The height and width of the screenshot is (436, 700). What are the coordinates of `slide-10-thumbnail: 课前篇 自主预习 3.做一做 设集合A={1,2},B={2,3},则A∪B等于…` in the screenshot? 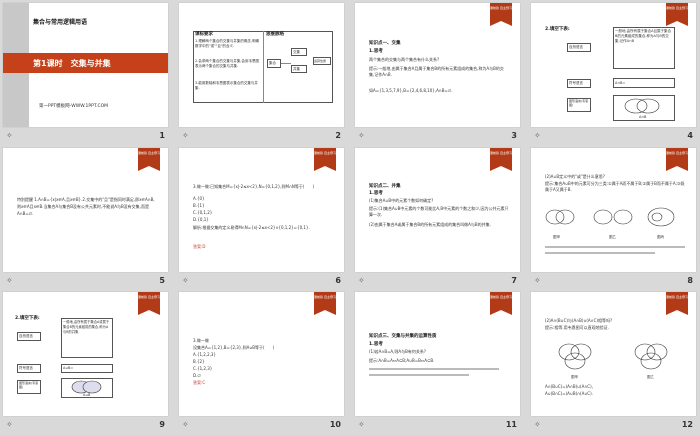 It's located at (261, 354).